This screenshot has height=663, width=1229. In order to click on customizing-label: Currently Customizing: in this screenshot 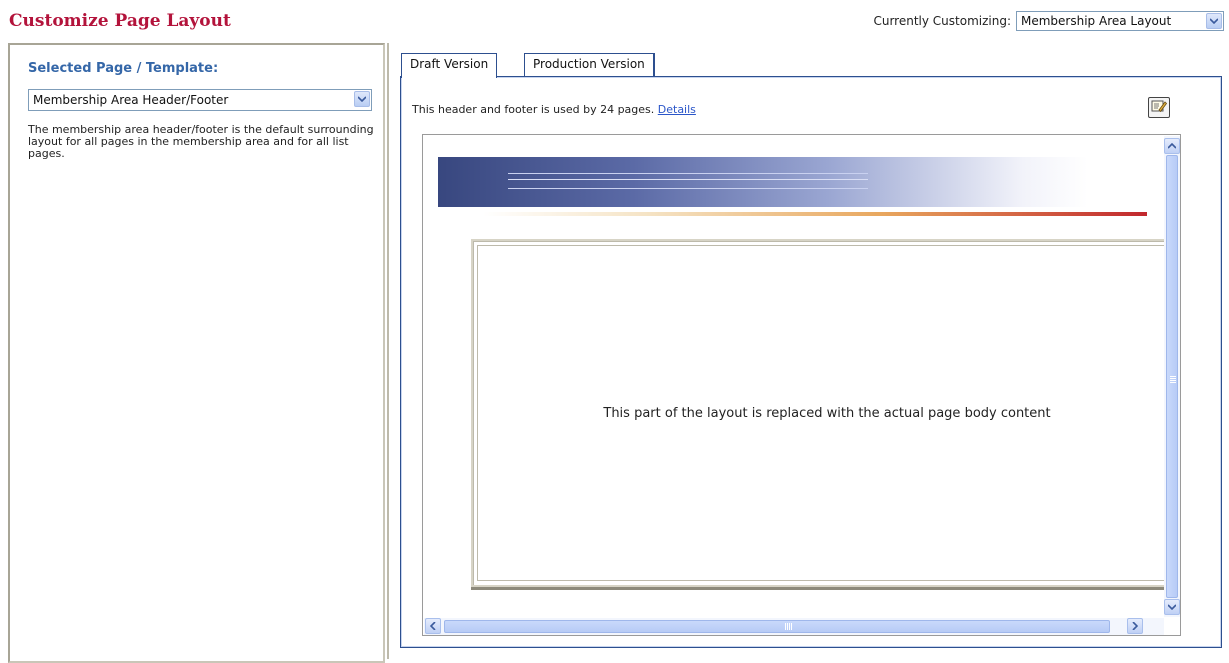, I will do `click(942, 21)`.